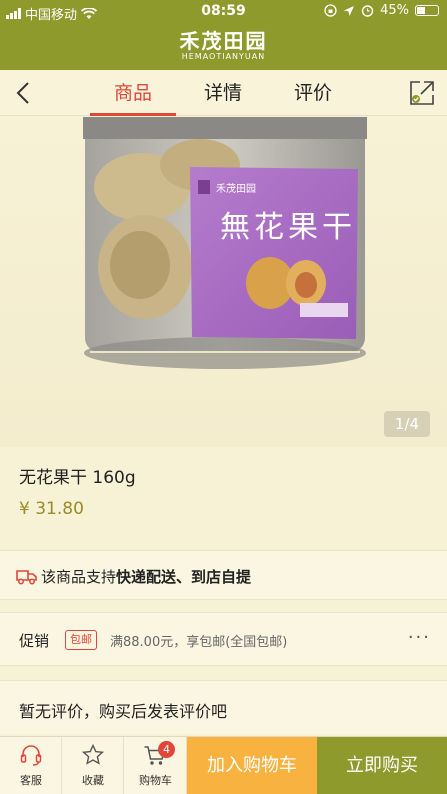 Image resolution: width=447 pixels, height=794 pixels. I want to click on status-bar: 中国移动 08:59 45%, so click(223, 12).